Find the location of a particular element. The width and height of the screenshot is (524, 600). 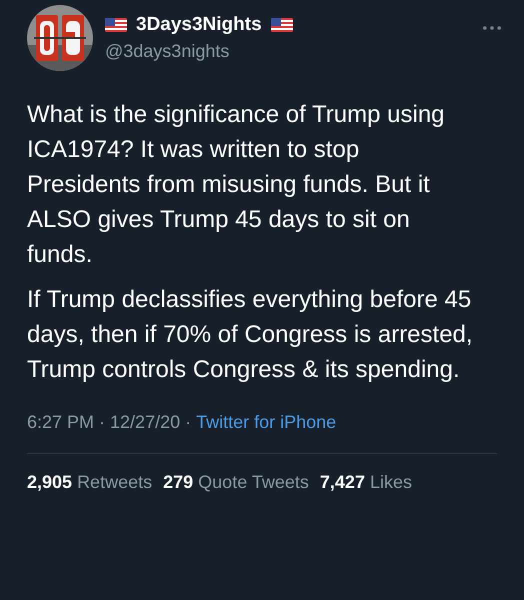

more-icon is located at coordinates (492, 28).